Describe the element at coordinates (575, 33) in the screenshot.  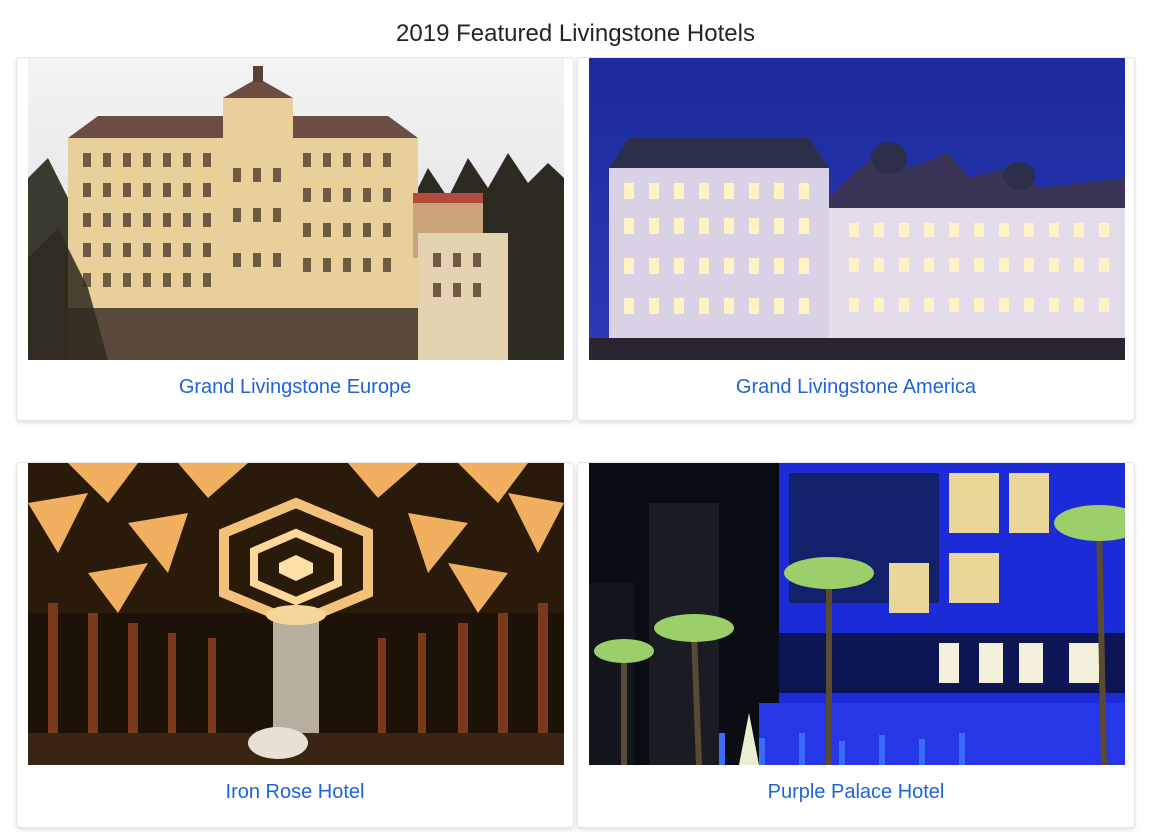
I see `page-title: 2019 Featured Livingstone Hotels` at that location.